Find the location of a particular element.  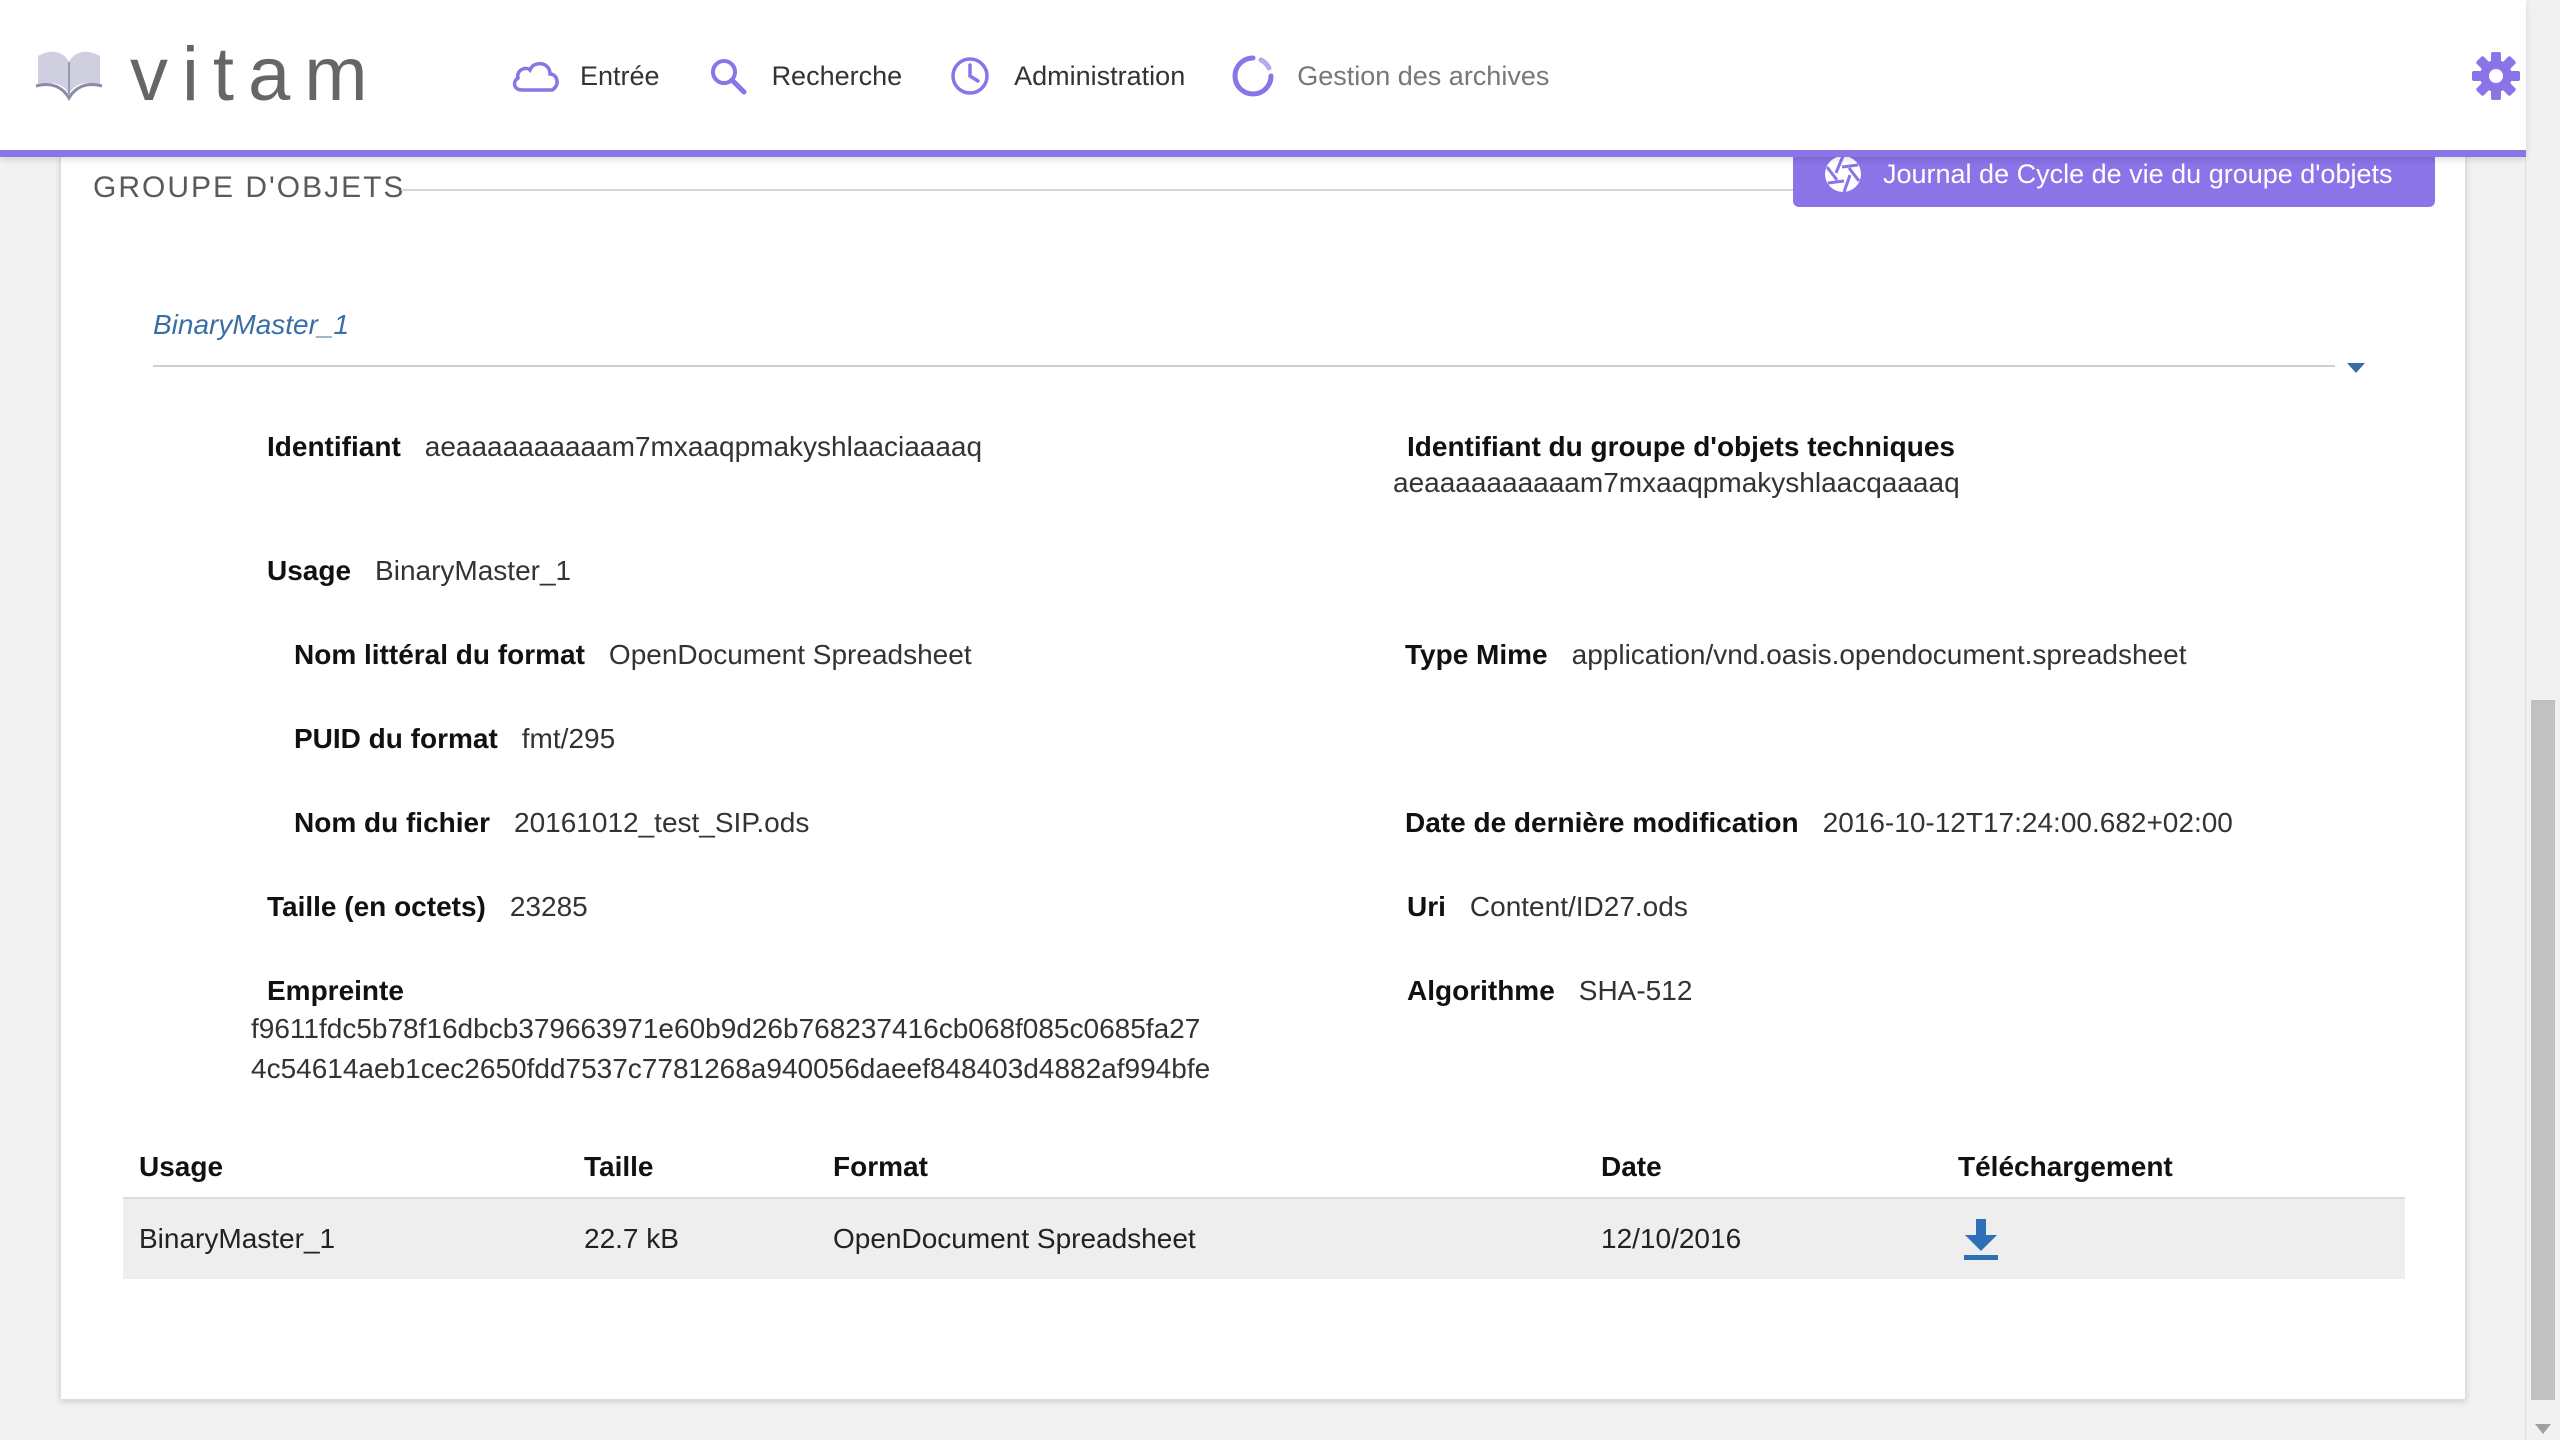

label-date-modification: Date de dernière modification is located at coordinates (1602, 822).